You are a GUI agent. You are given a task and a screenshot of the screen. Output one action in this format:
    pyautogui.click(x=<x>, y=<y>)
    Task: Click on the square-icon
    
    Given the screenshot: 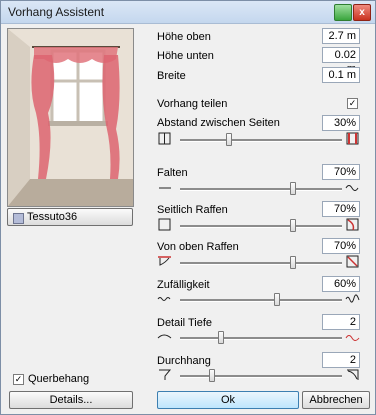 What is the action you would take?
    pyautogui.click(x=164, y=224)
    